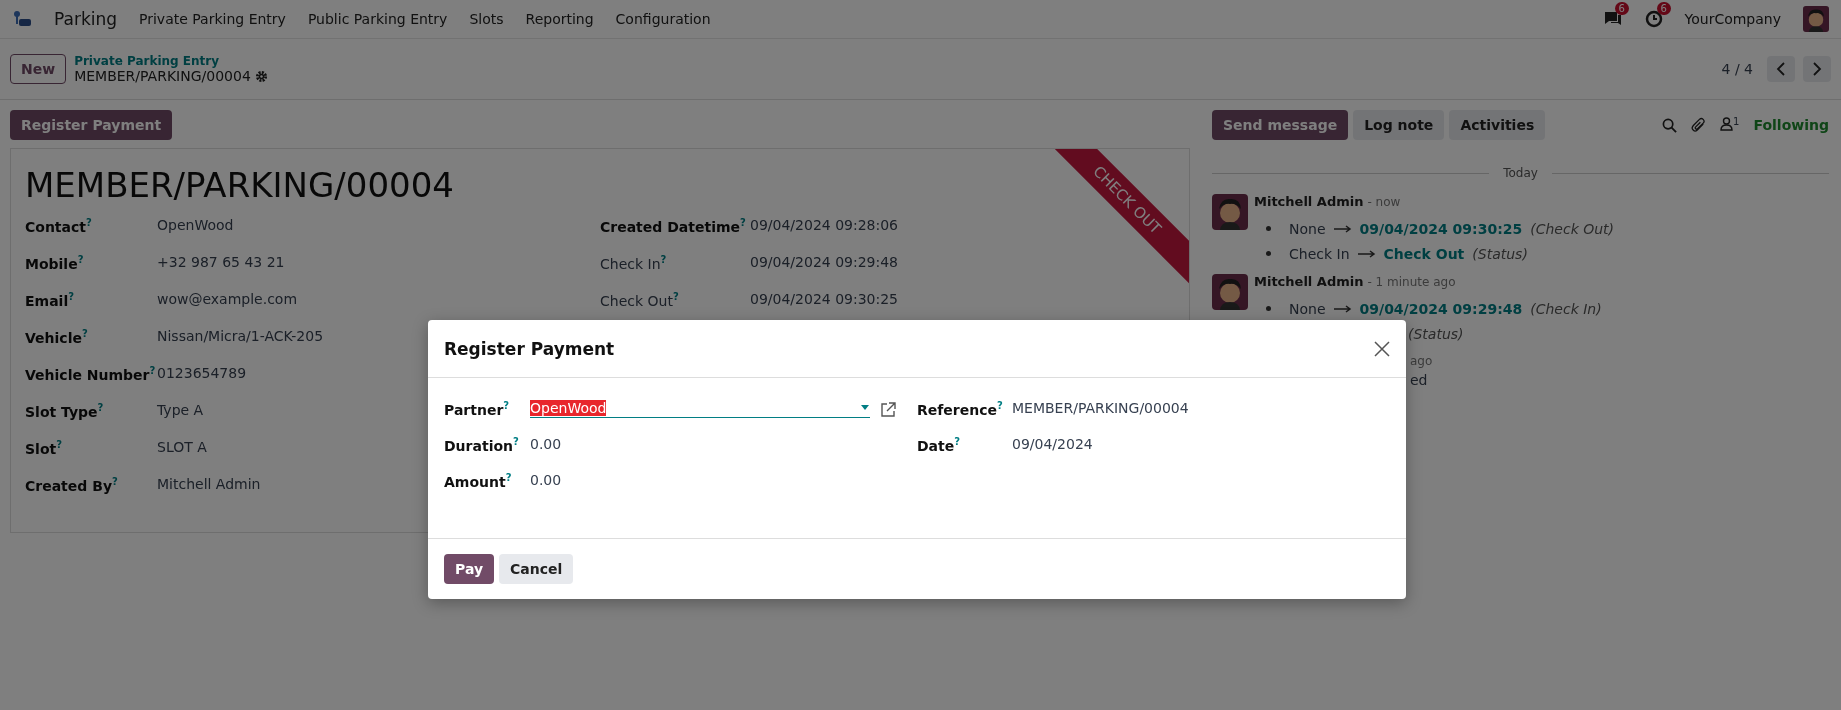  Describe the element at coordinates (1280, 125) in the screenshot. I see `chatter-tab: Send message` at that location.